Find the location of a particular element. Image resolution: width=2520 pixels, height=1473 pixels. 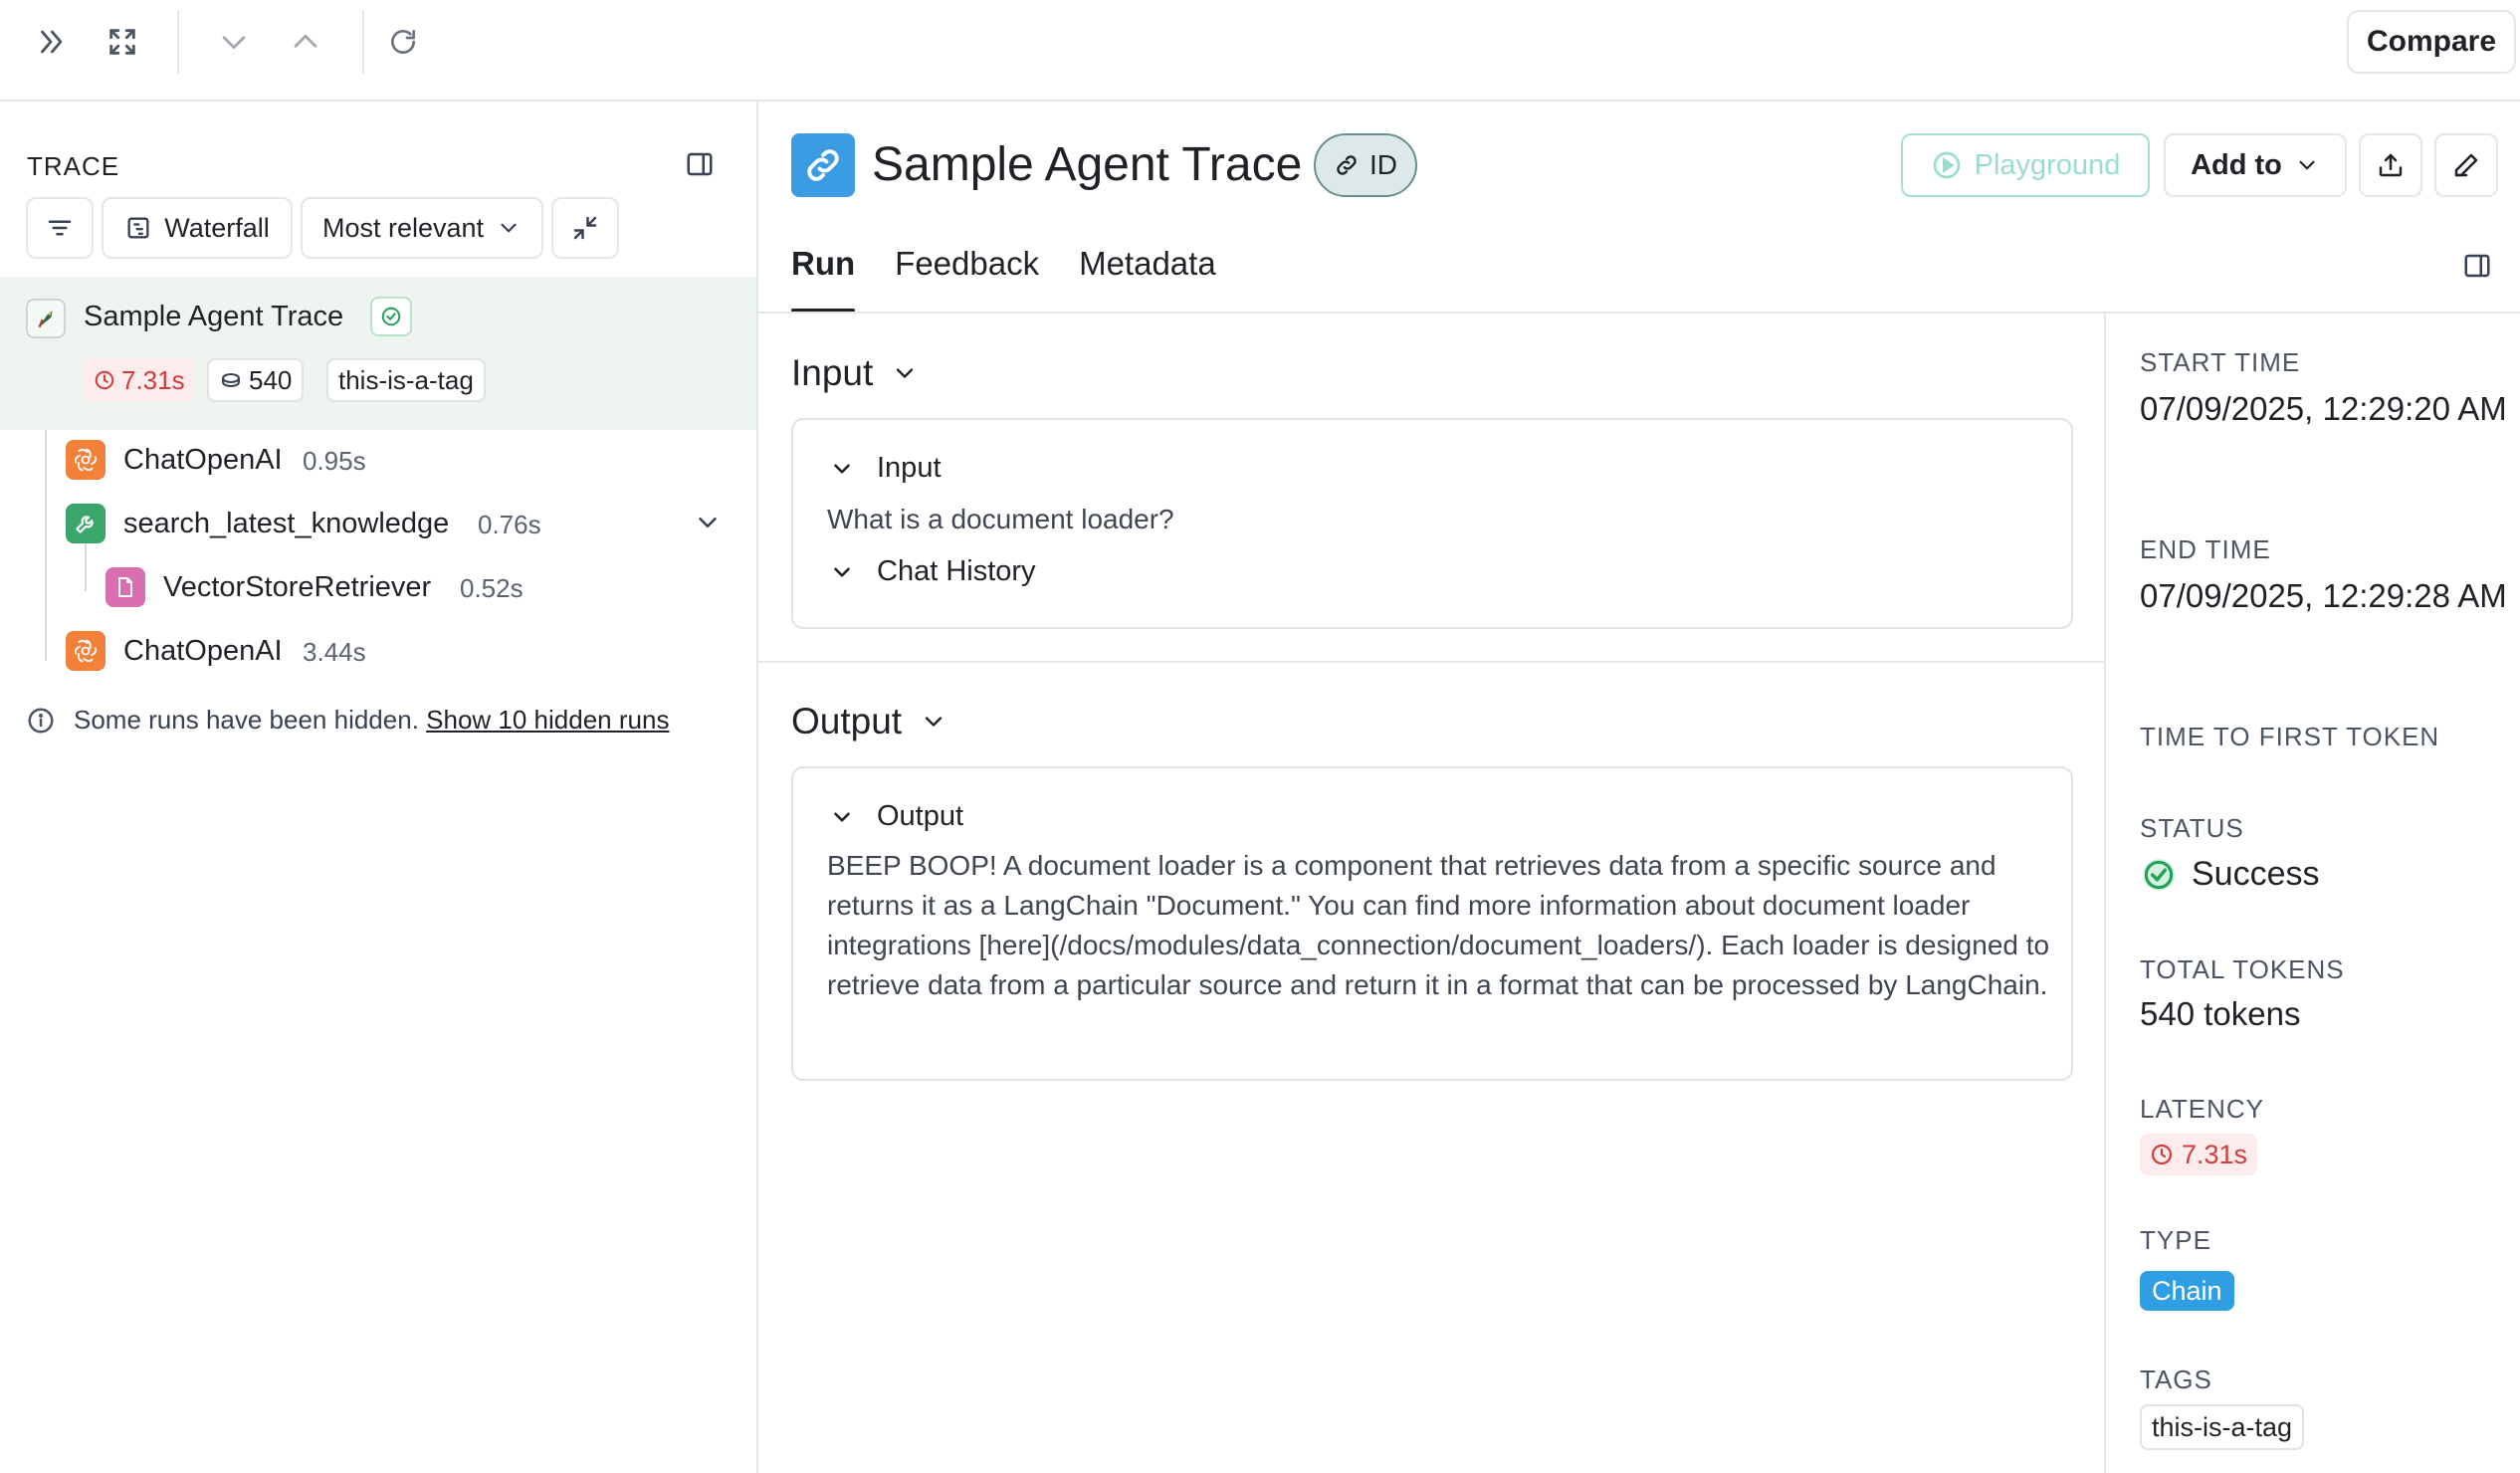

status-value: Success is located at coordinates (2230, 874).